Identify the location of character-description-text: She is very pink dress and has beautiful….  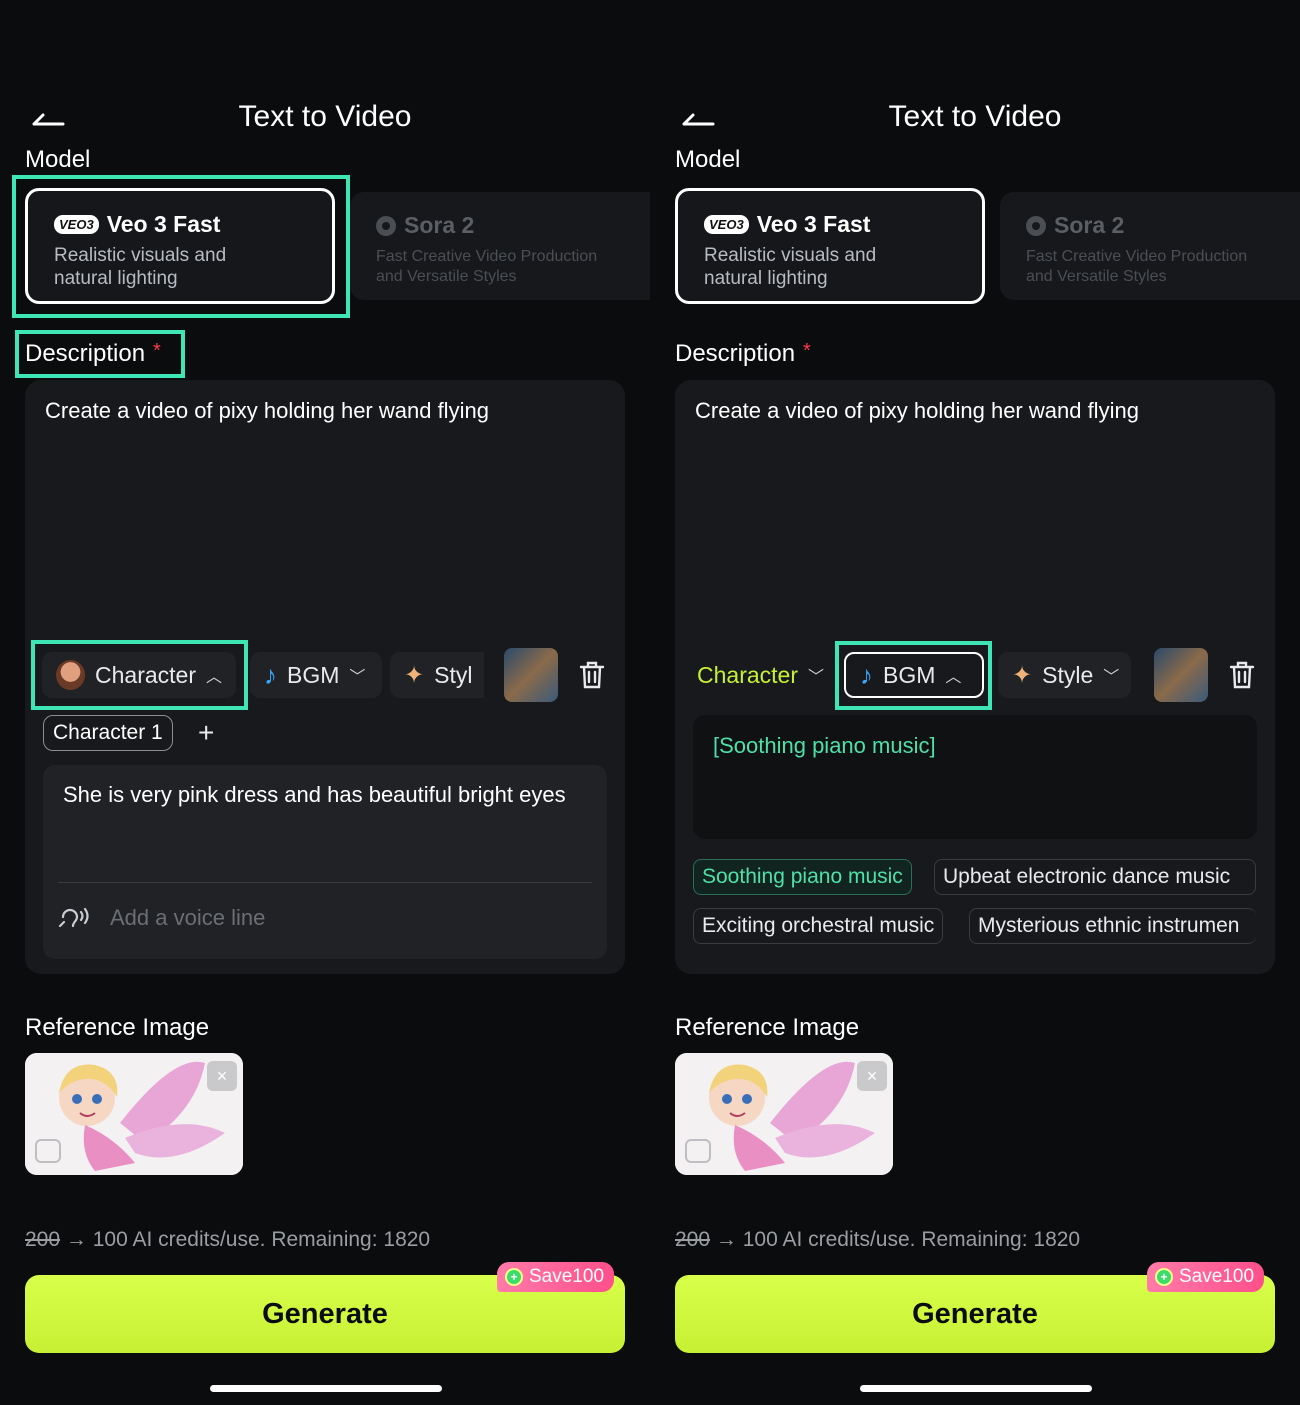
(314, 794).